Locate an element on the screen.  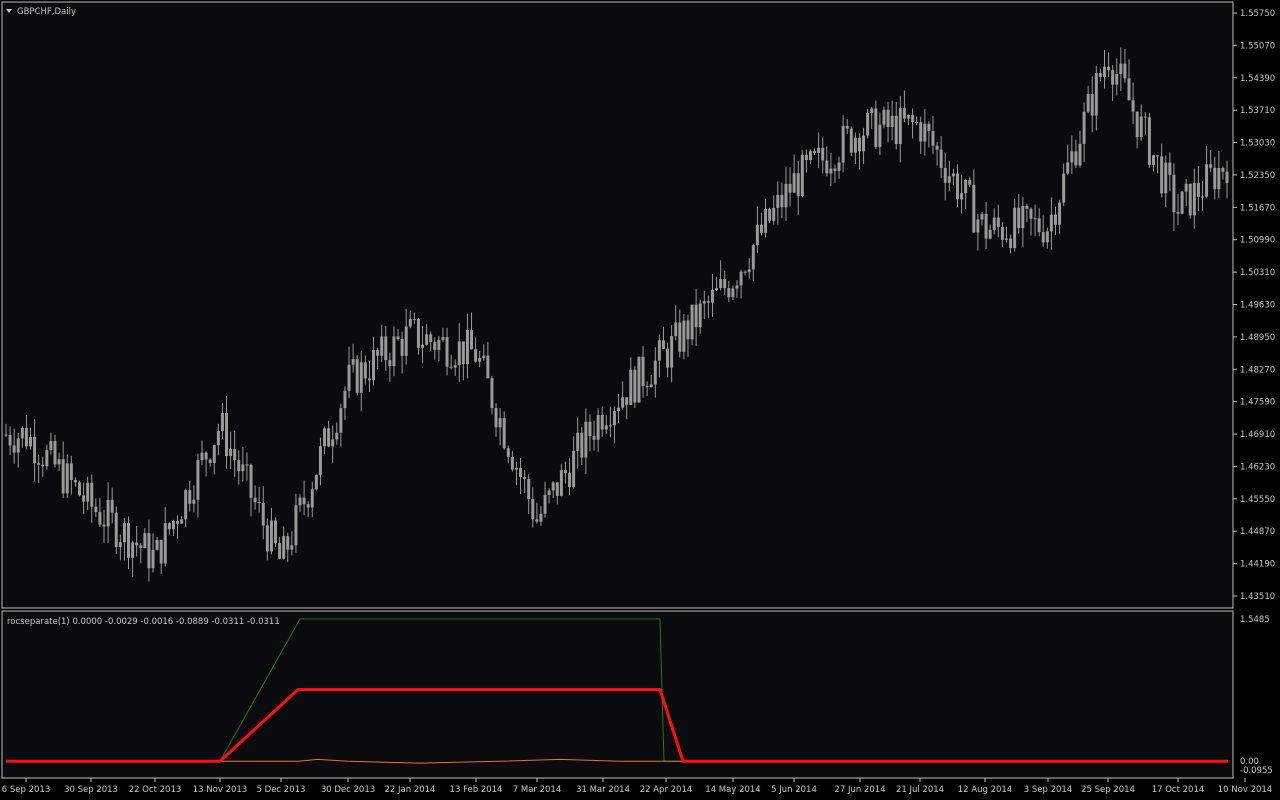
price-tick-label: 1.45550 is located at coordinates (1257, 500).